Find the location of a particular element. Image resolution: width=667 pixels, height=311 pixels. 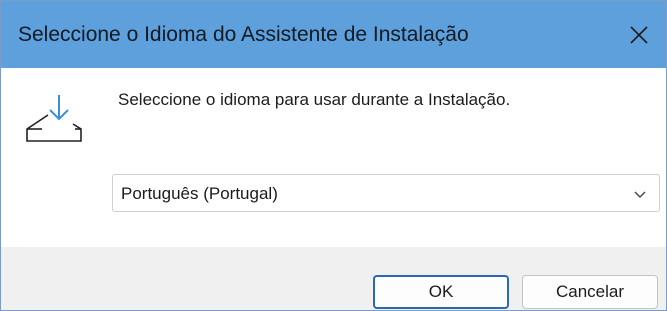

setup-download-icon is located at coordinates (53, 119).